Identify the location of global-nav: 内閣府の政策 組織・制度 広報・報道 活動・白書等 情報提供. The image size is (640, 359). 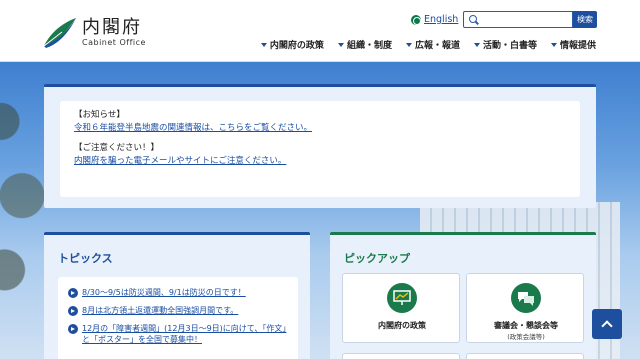
(421, 44).